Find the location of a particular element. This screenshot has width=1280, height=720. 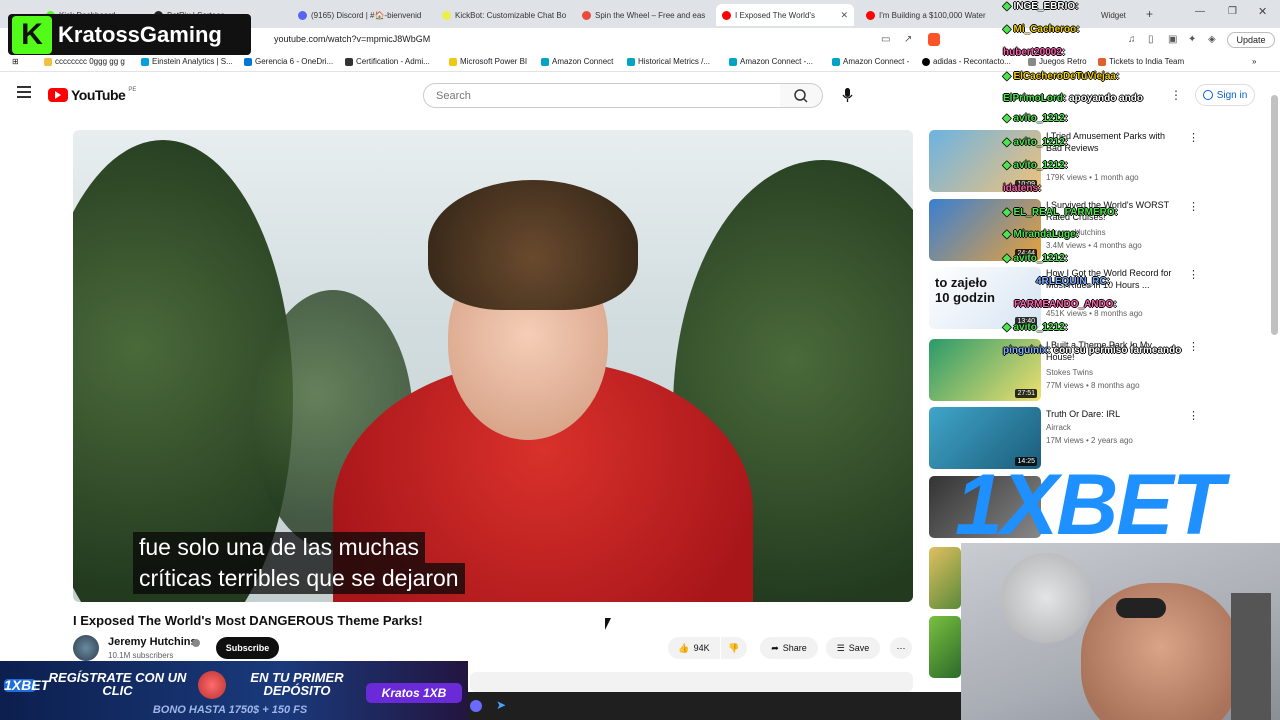

save-button: ☰ Save is located at coordinates (853, 648).